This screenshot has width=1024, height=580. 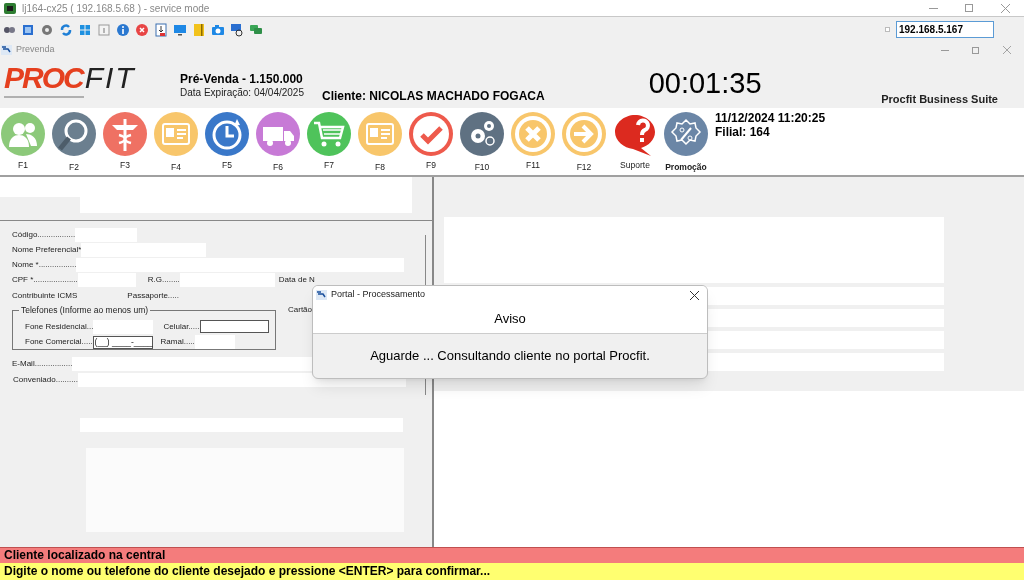 I want to click on date-time: 11/12/2024 11:20:25, so click(x=770, y=118).